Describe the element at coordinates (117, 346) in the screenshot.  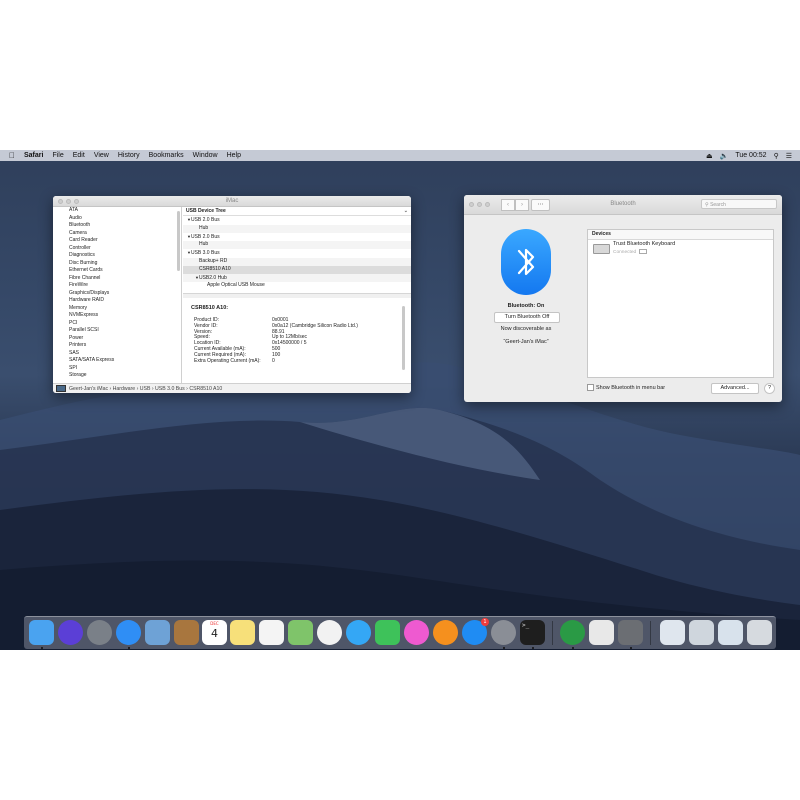
I see `sidebar-item-printers: Printers` at that location.